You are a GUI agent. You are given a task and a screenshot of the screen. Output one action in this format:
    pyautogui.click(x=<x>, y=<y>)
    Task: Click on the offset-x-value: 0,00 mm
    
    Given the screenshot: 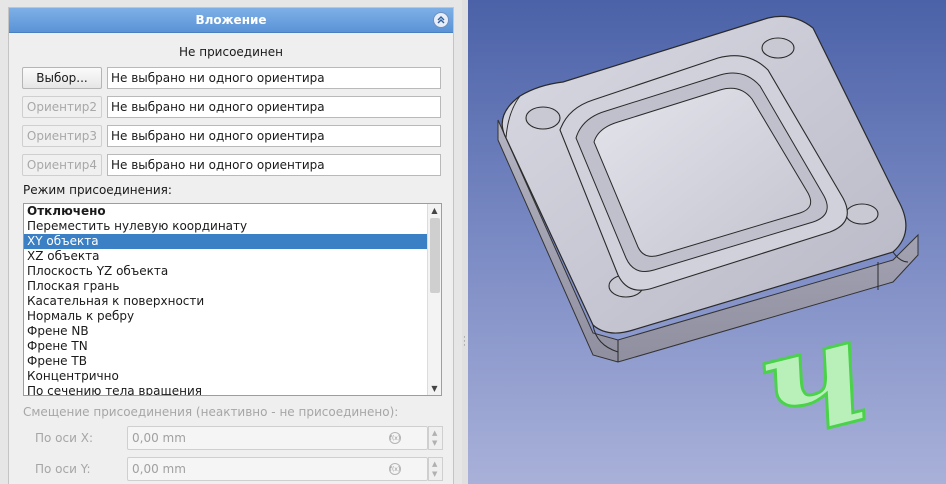 What is the action you would take?
    pyautogui.click(x=159, y=438)
    